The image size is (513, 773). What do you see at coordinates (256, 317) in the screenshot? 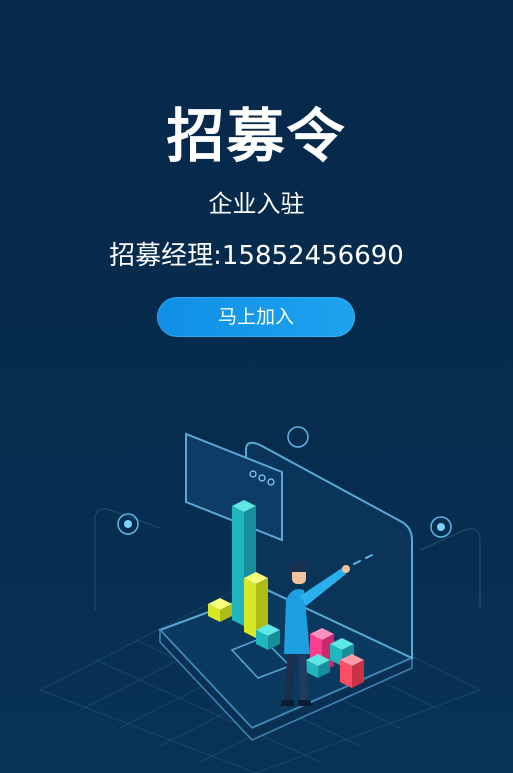
I see `join-now-button: 马上加入` at bounding box center [256, 317].